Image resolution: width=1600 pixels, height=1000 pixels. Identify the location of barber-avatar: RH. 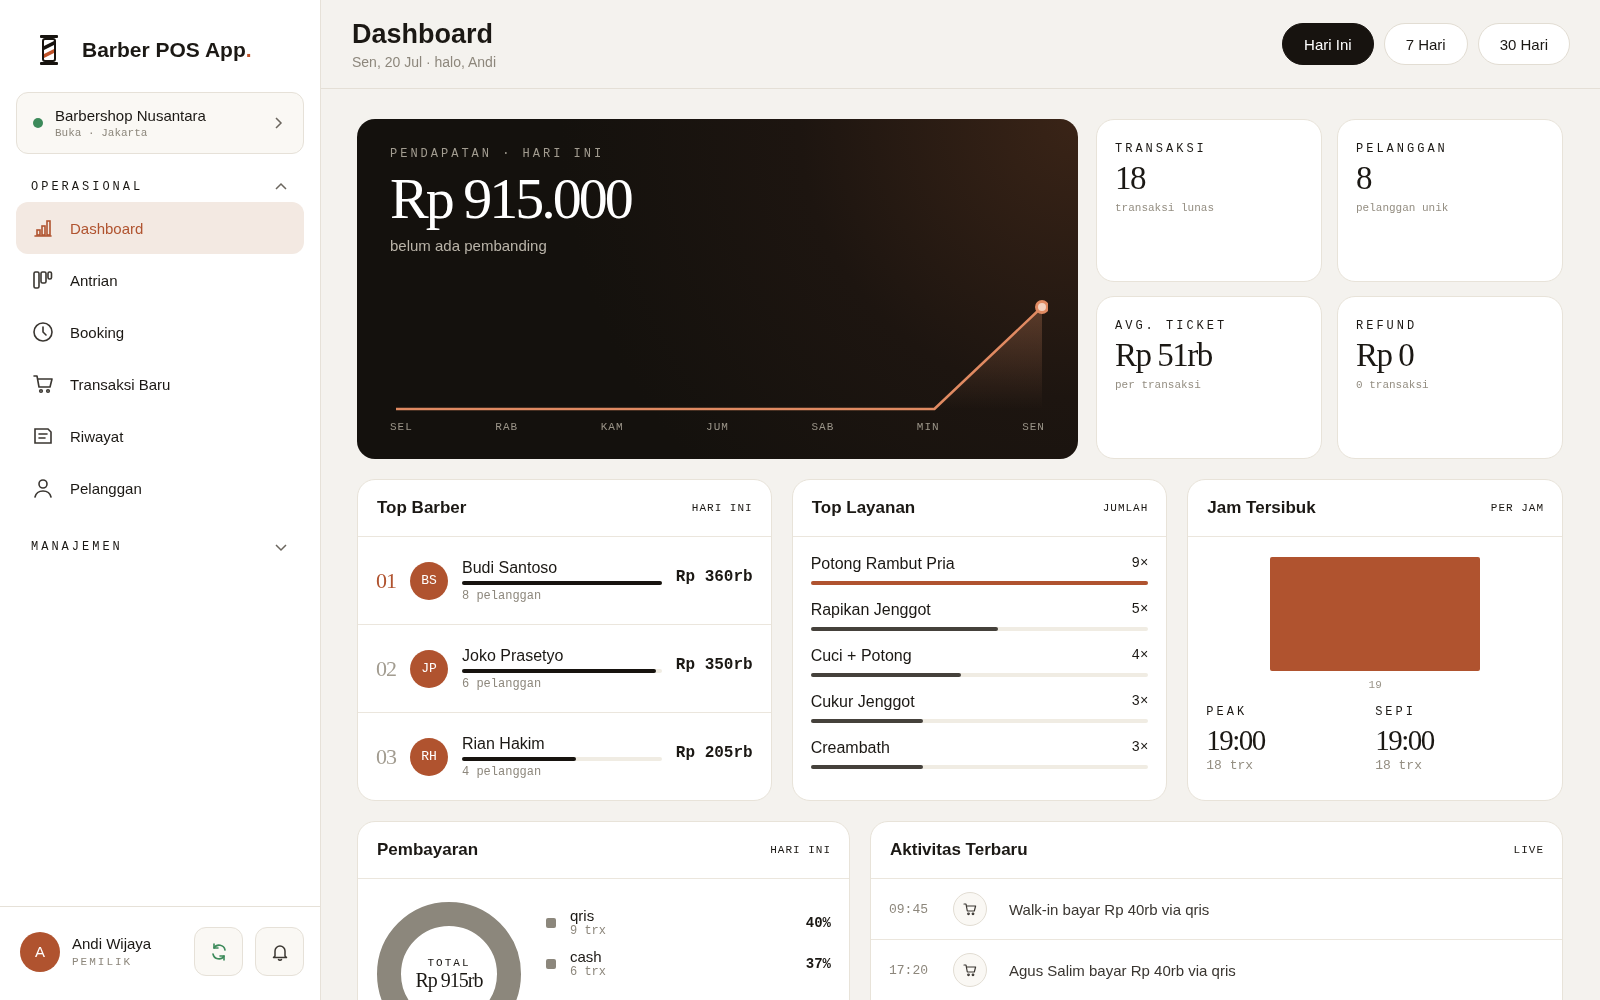
(429, 756).